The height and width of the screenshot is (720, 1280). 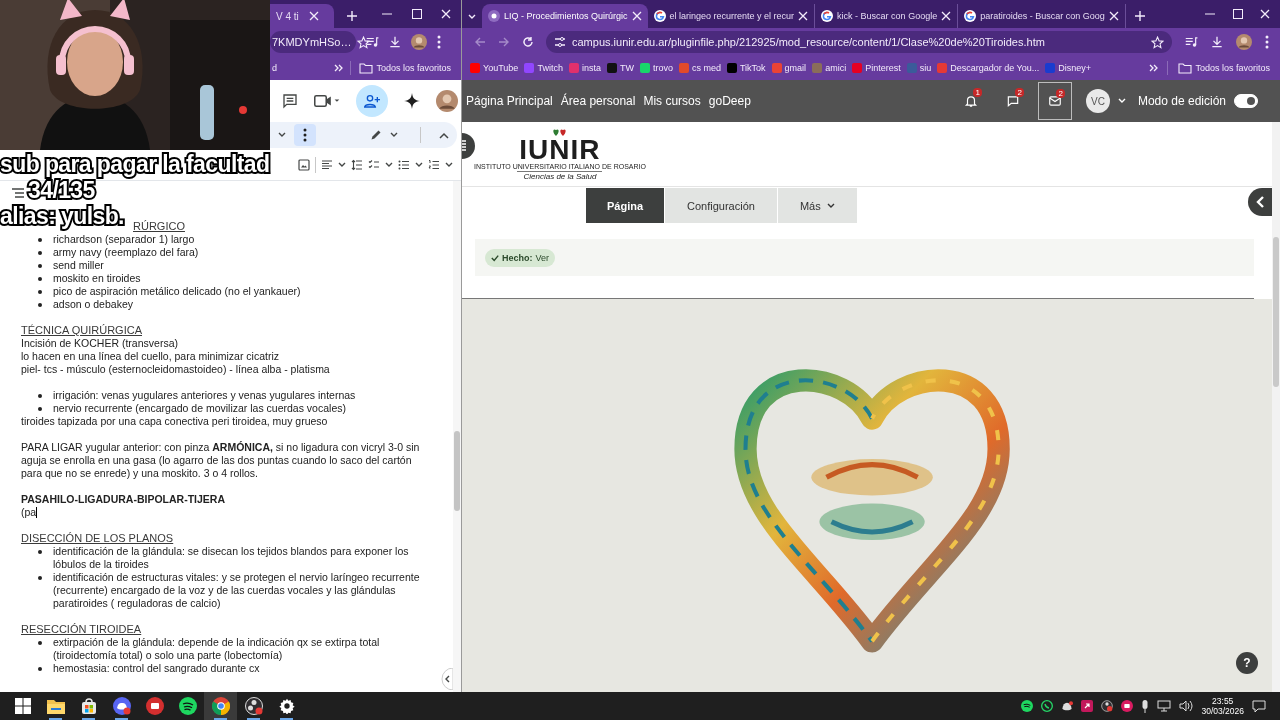 What do you see at coordinates (29, 512) in the screenshot?
I see `paragraph: (pa` at bounding box center [29, 512].